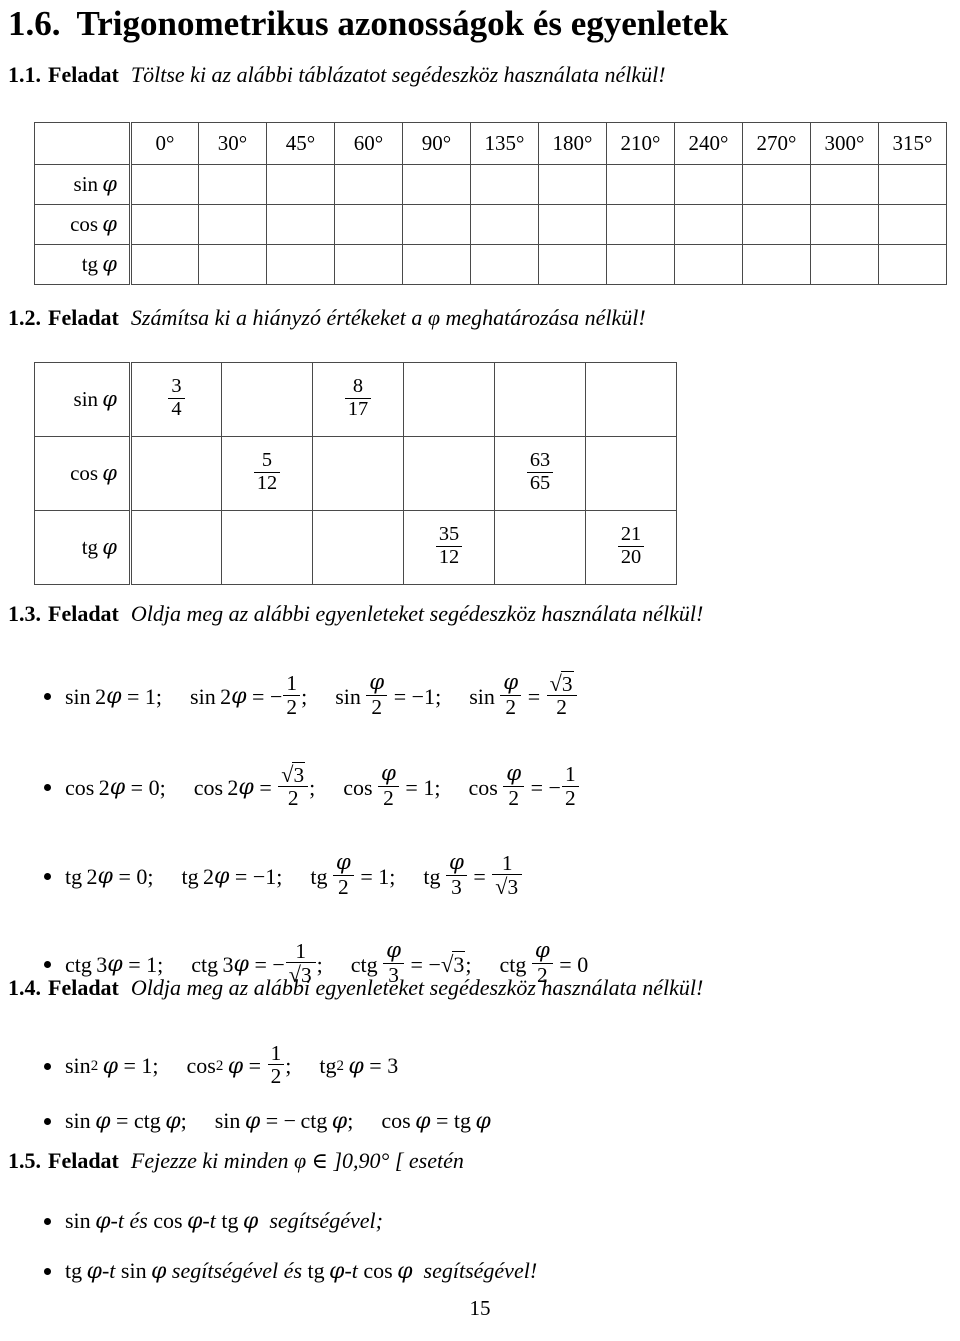 This screenshot has height=1341, width=960. What do you see at coordinates (449, 547) in the screenshot?
I see `value-cell: 35 12` at bounding box center [449, 547].